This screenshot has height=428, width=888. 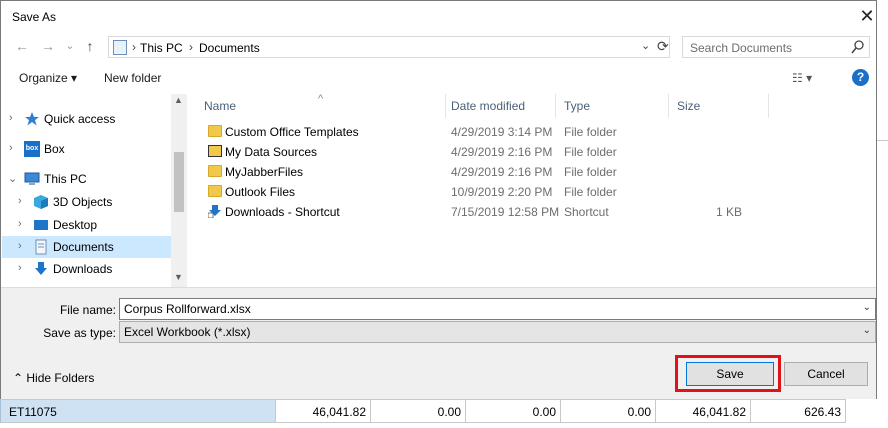 What do you see at coordinates (161, 48) in the screenshot?
I see `breadcrumb-this-pc: This PC` at bounding box center [161, 48].